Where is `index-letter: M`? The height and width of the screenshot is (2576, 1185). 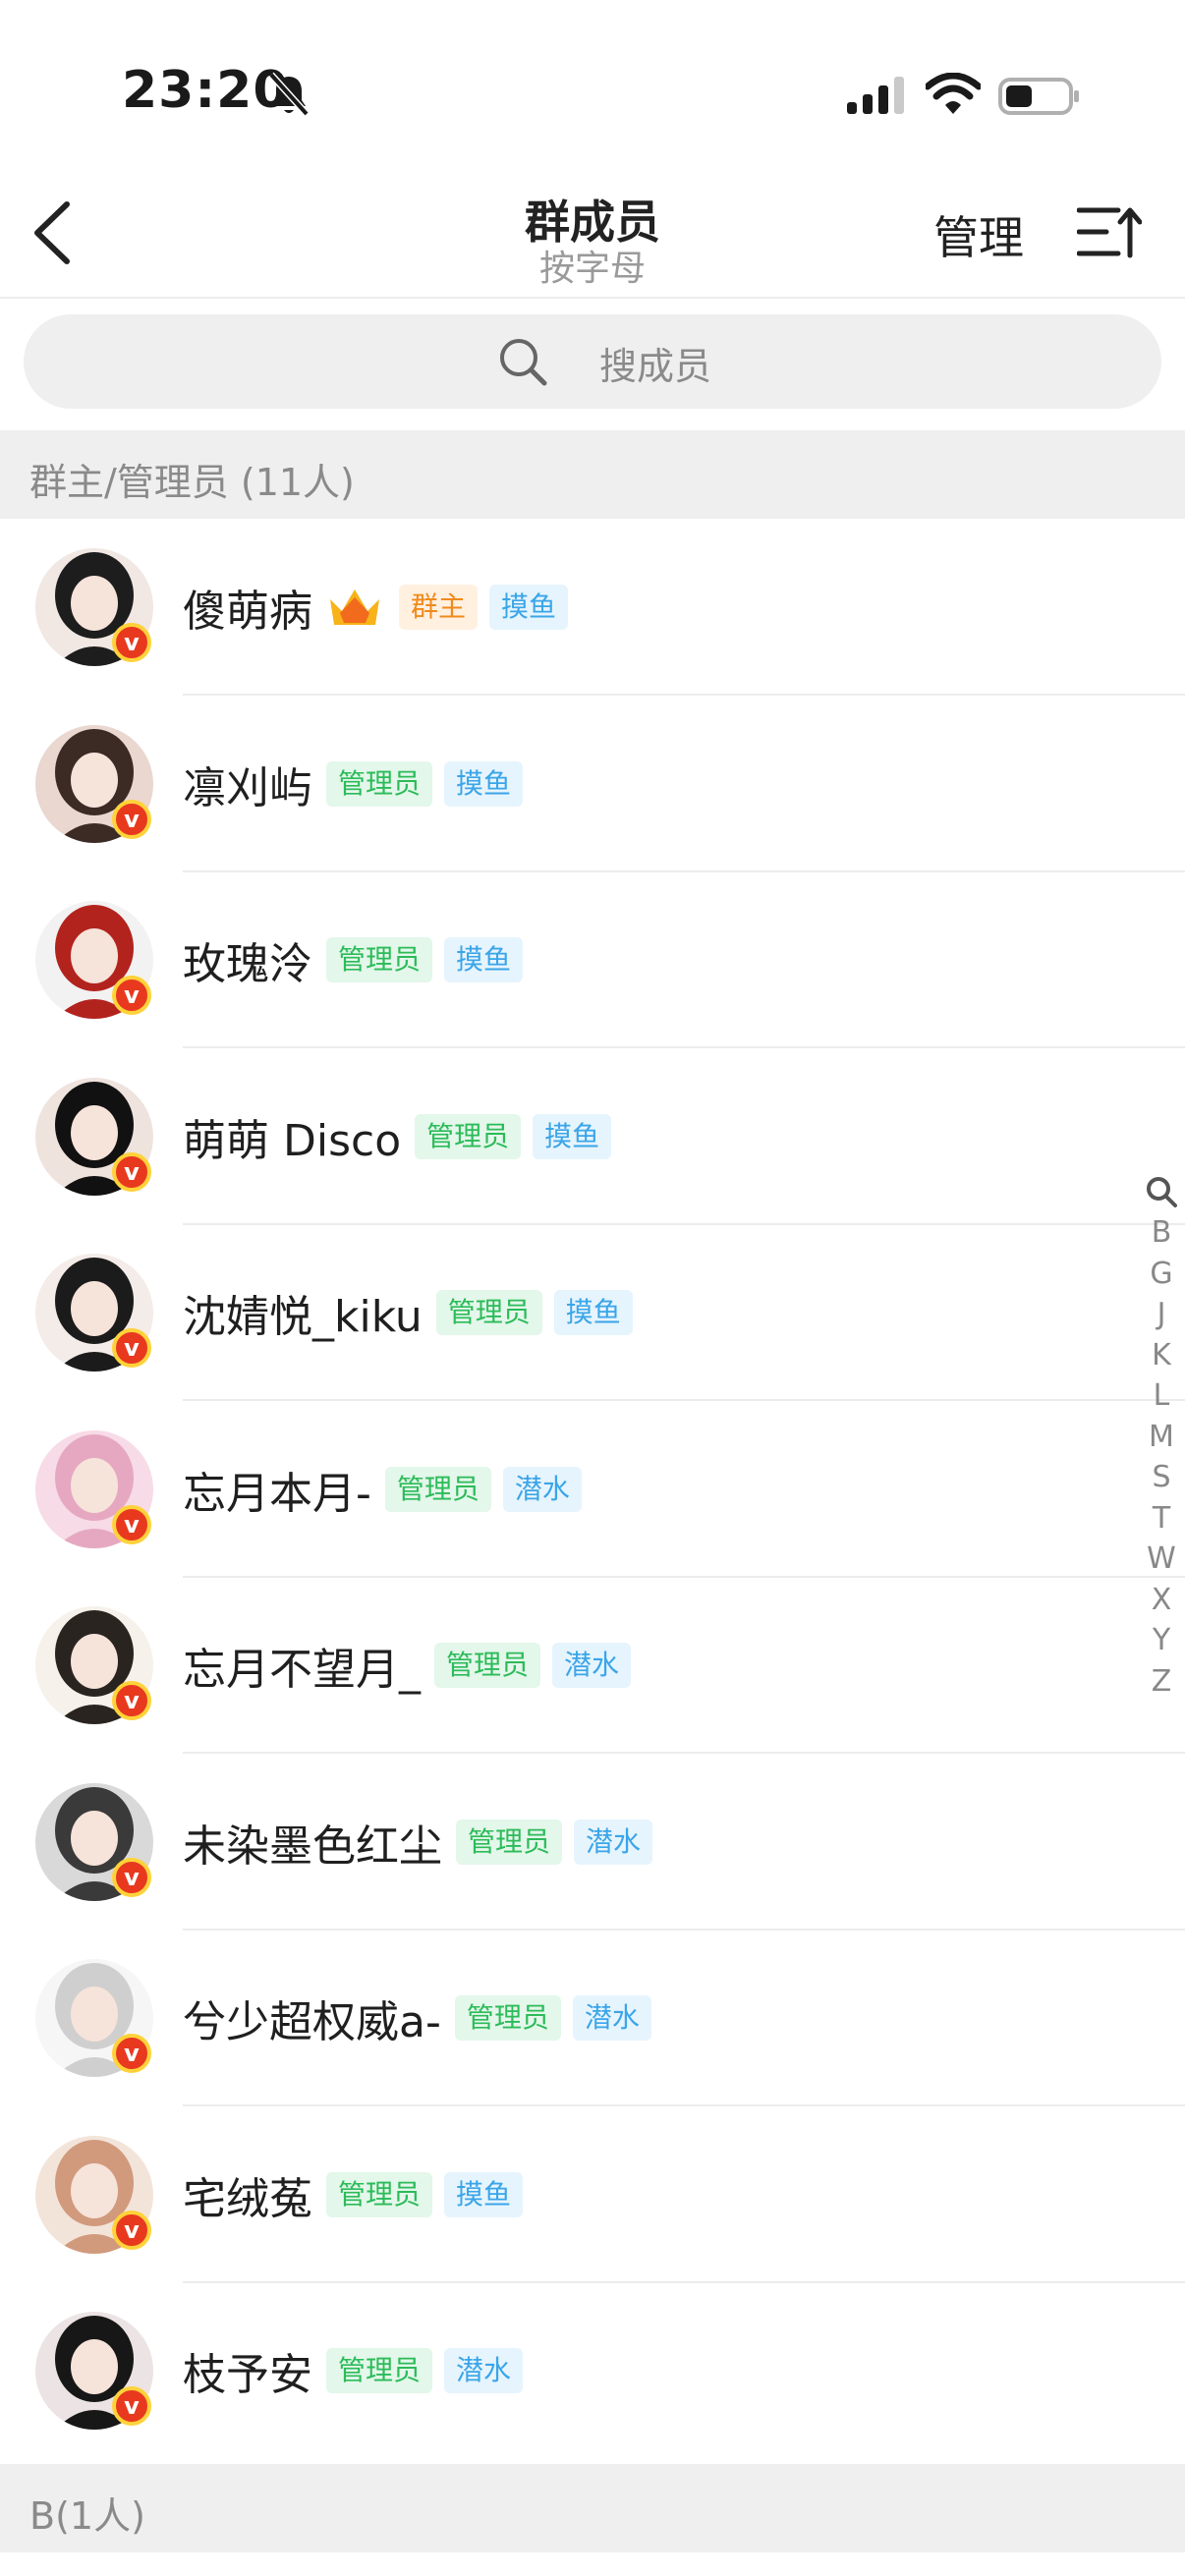 index-letter: M is located at coordinates (1162, 1437).